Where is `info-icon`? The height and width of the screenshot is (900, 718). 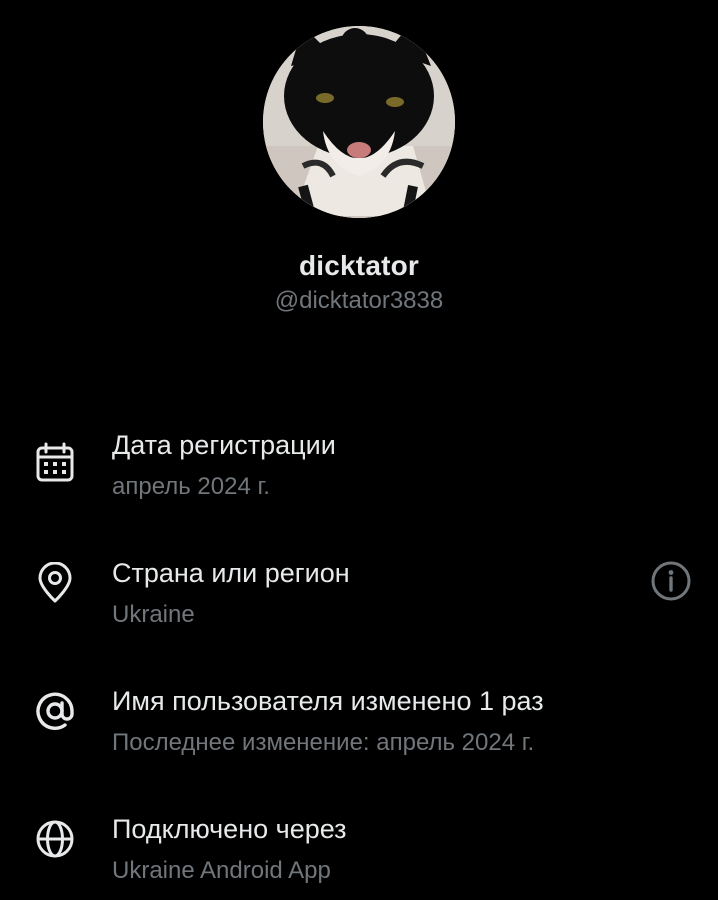
info-icon is located at coordinates (671, 581).